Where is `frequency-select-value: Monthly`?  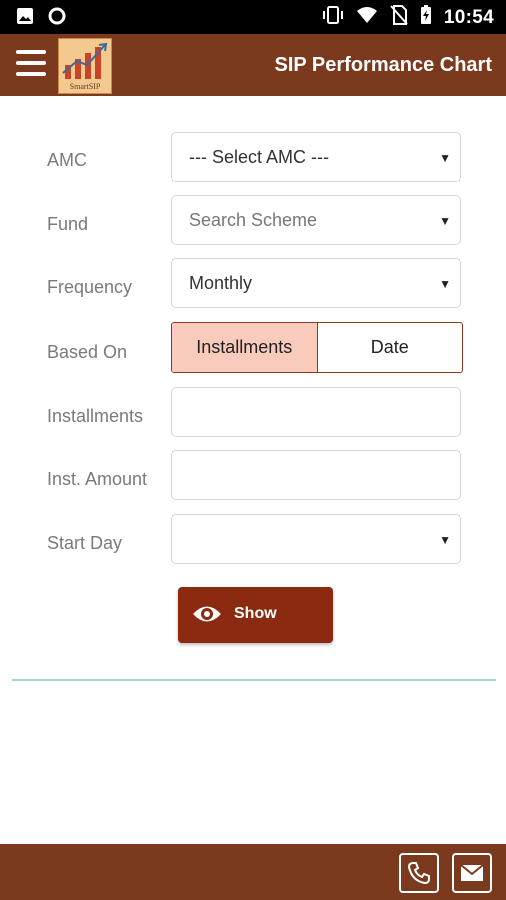
frequency-select-value: Monthly is located at coordinates (221, 283).